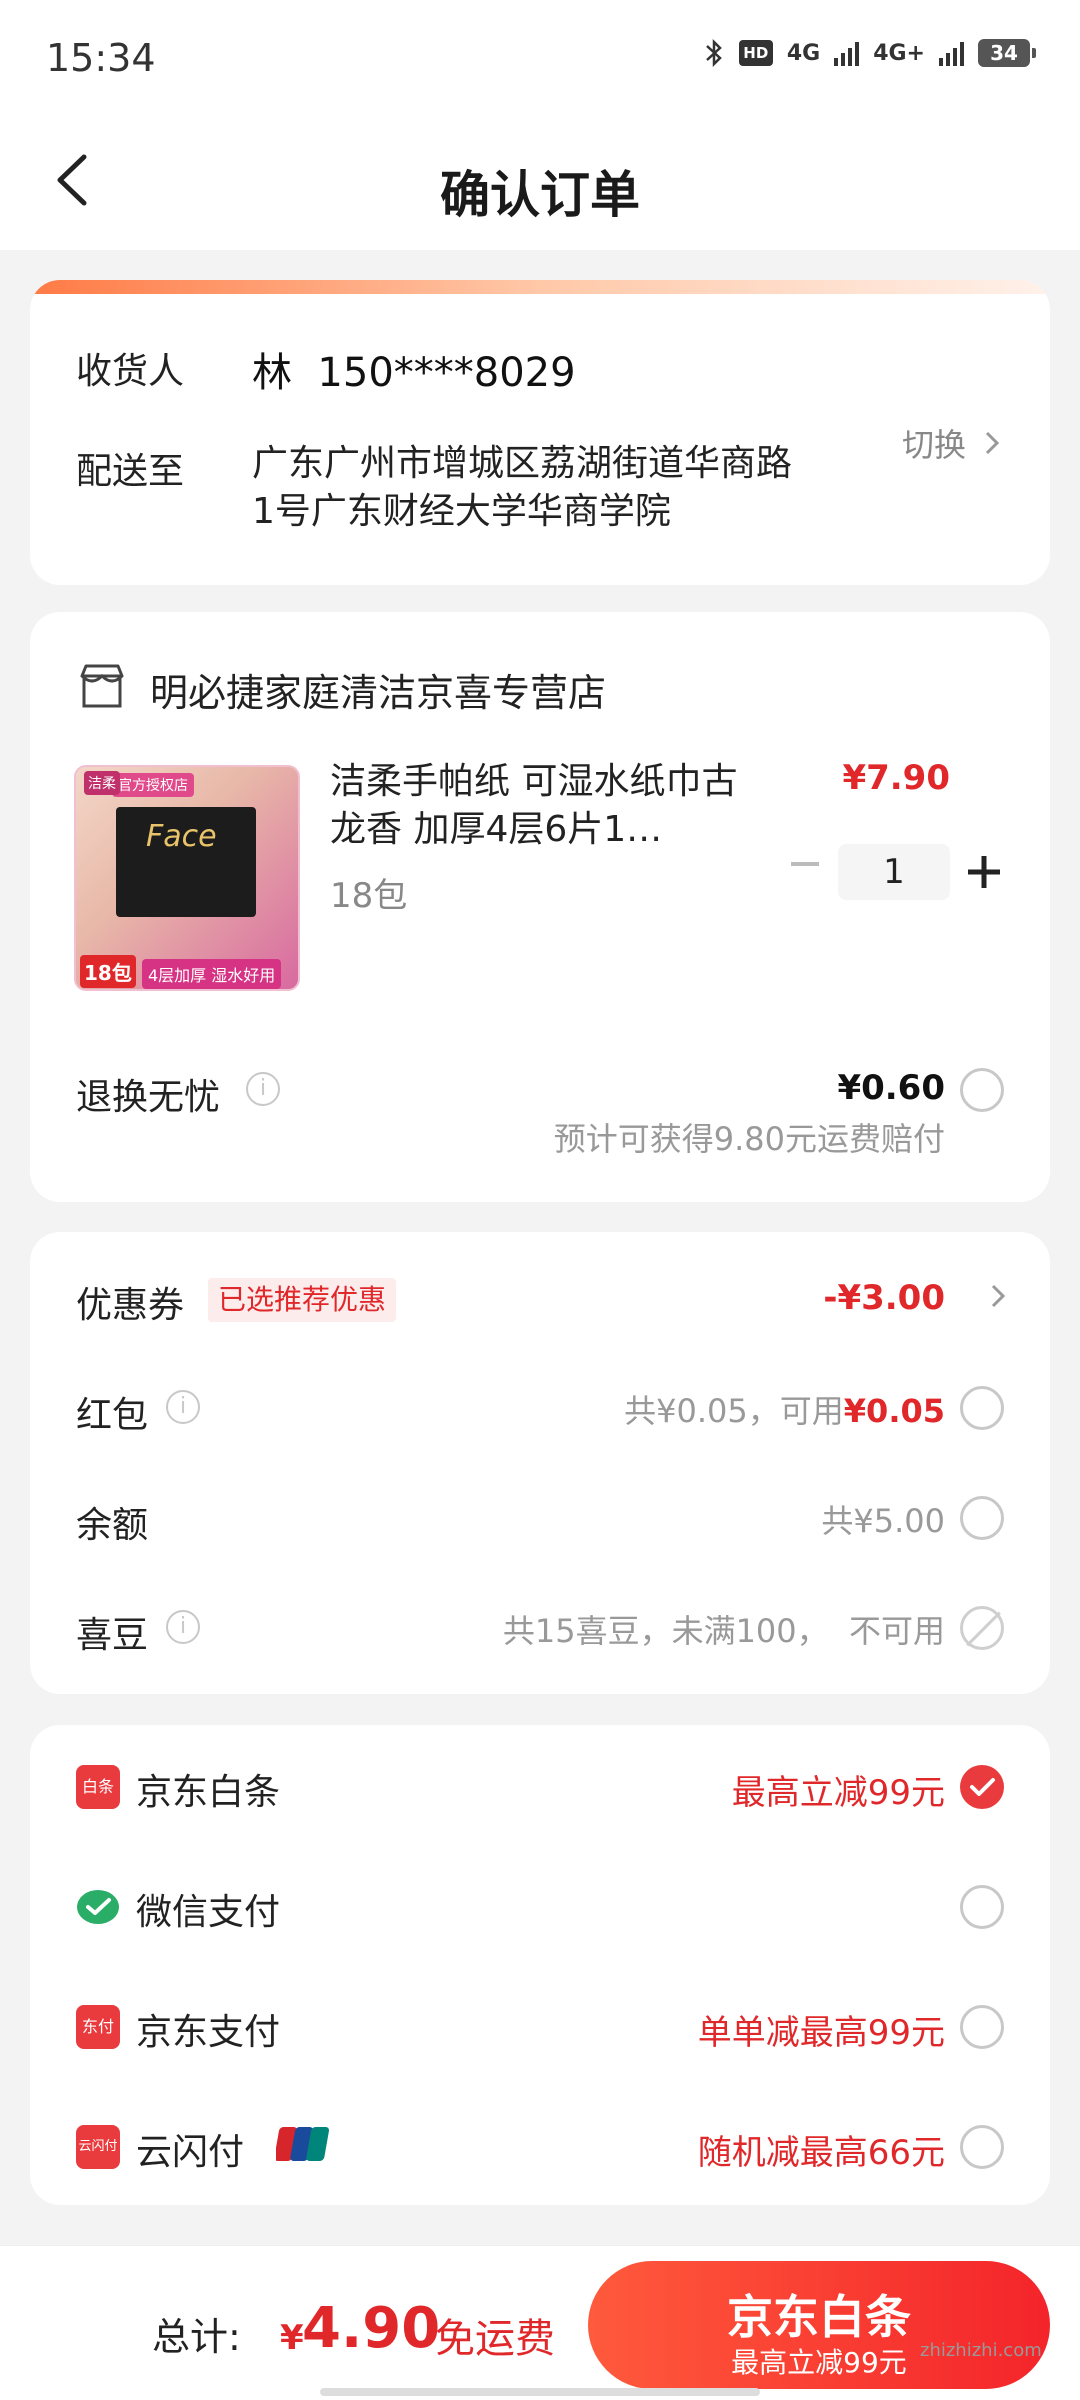  Describe the element at coordinates (982, 2147) in the screenshot. I see `payment-radio-quickpass` at that location.